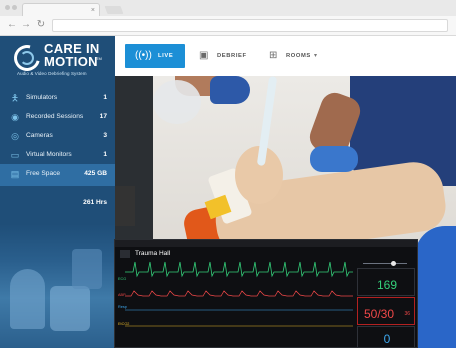 This screenshot has height=348, width=456. What do you see at coordinates (15, 136) in the screenshot?
I see `camera-icon: ◎` at bounding box center [15, 136].